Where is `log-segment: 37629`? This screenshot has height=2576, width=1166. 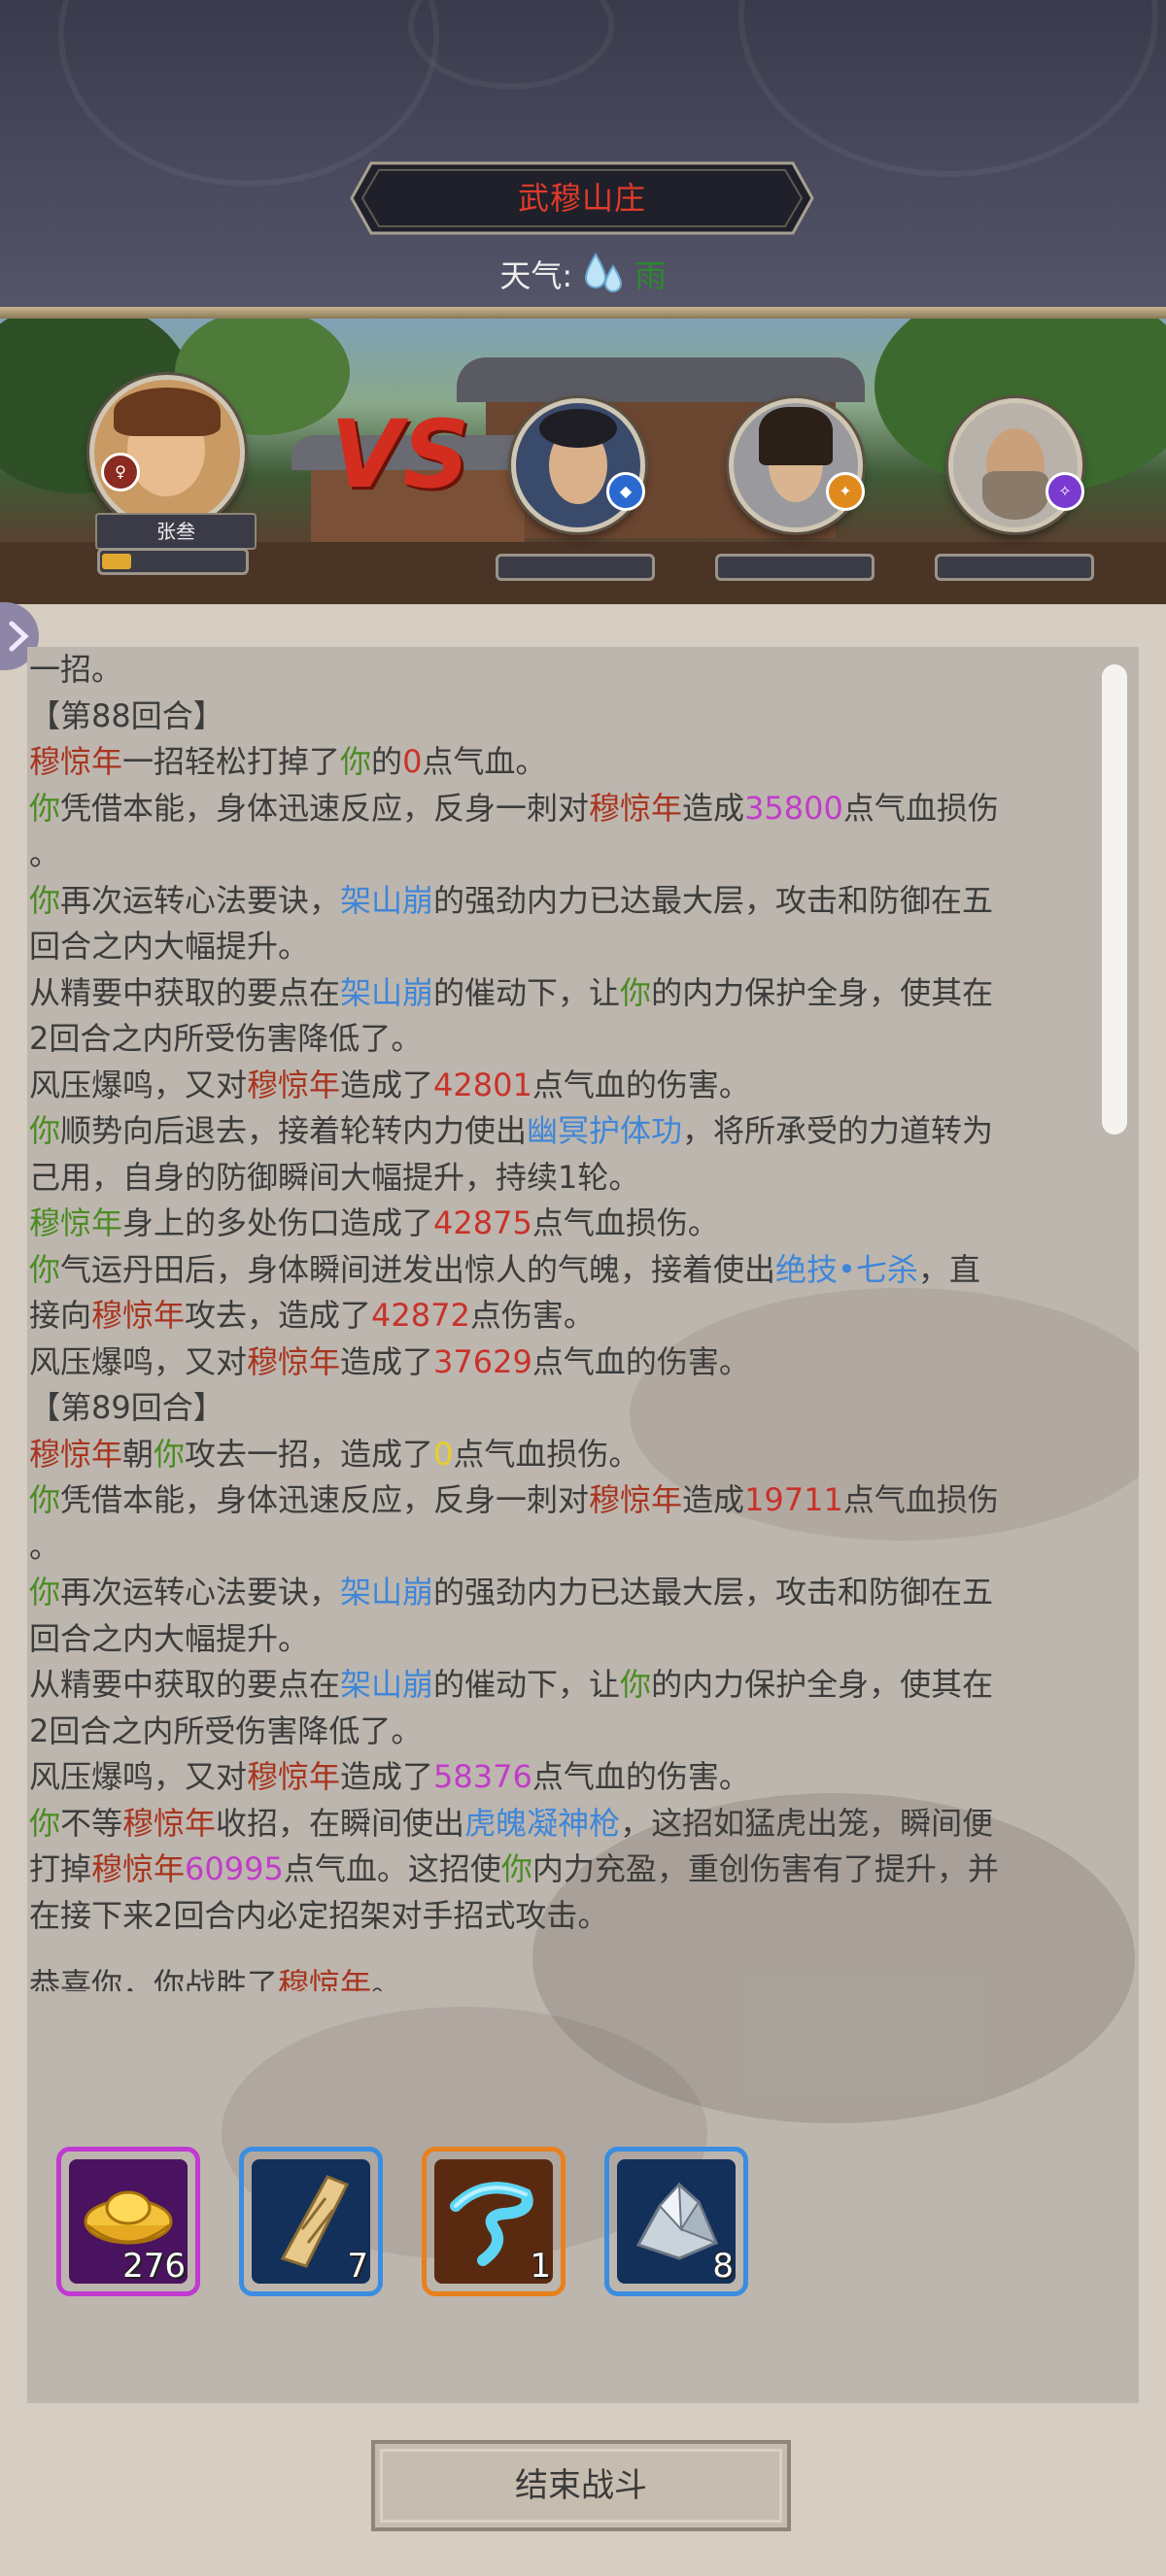
log-segment: 37629 is located at coordinates (482, 1361).